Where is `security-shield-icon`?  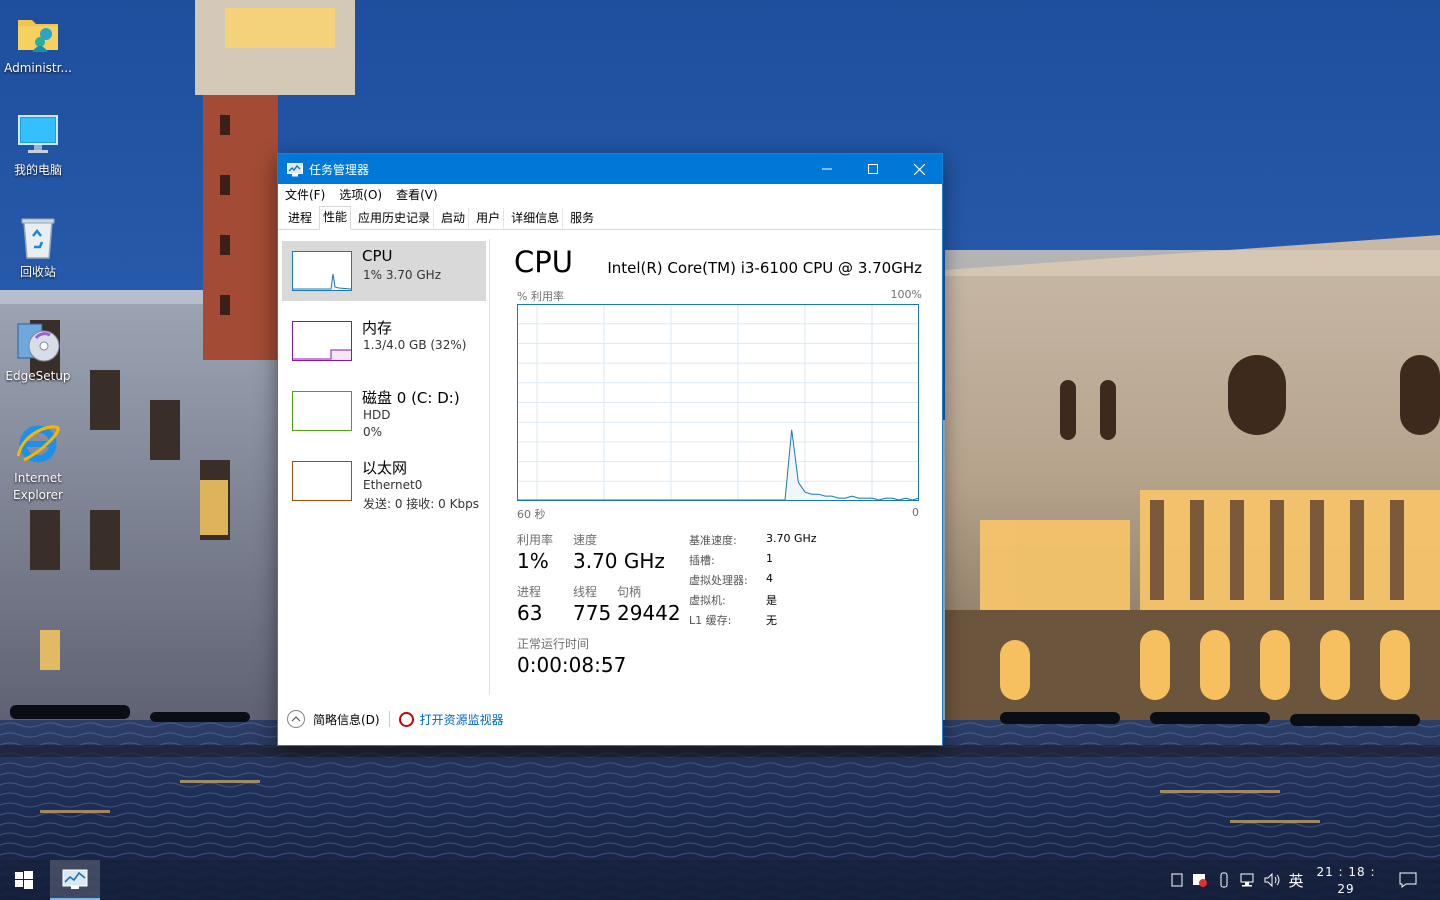
security-shield-icon is located at coordinates (1200, 880).